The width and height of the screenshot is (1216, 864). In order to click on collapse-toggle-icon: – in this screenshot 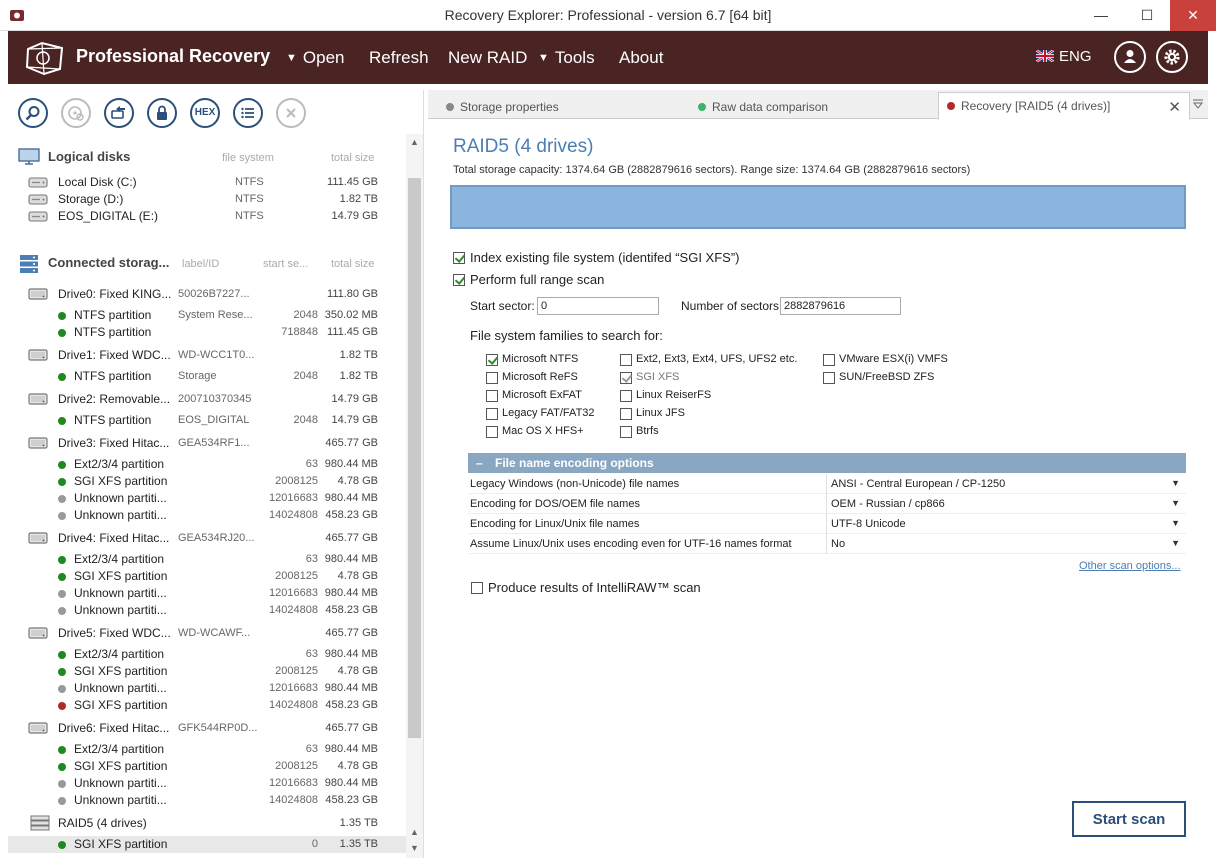, I will do `click(479, 463)`.